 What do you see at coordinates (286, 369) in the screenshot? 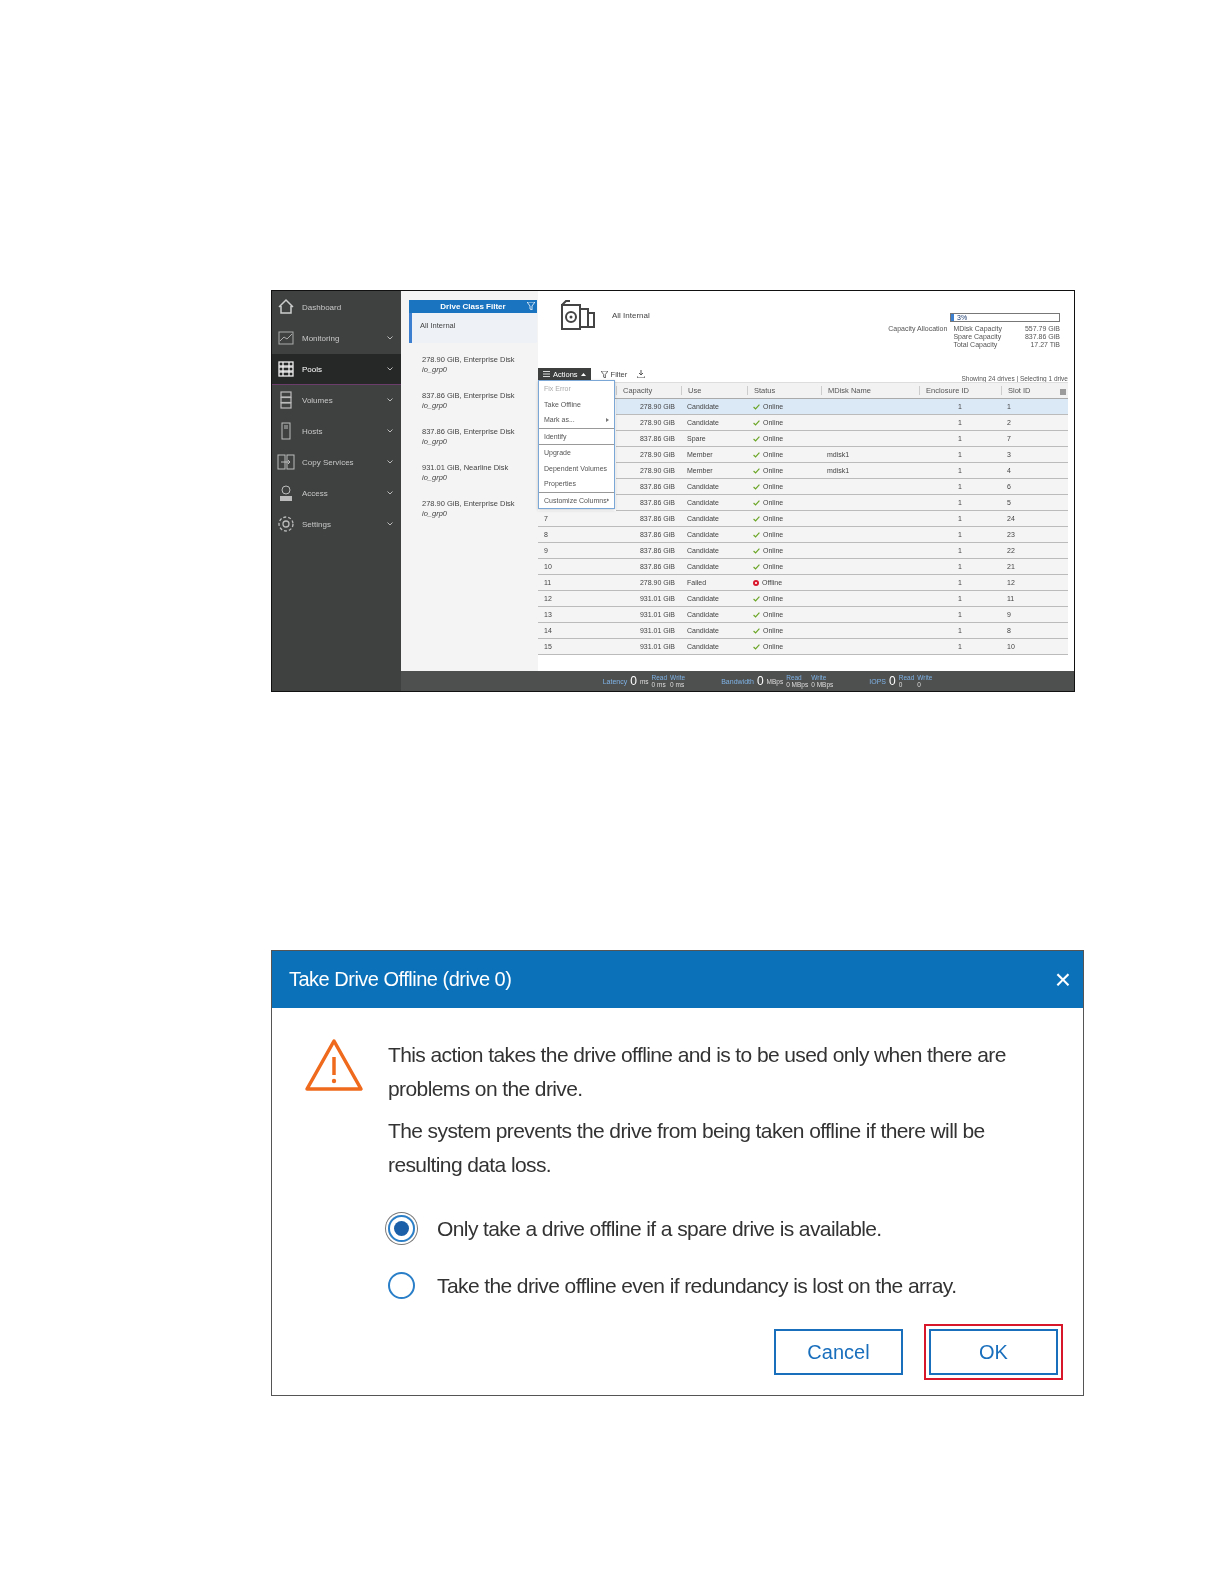
I see `grid-icon` at bounding box center [286, 369].